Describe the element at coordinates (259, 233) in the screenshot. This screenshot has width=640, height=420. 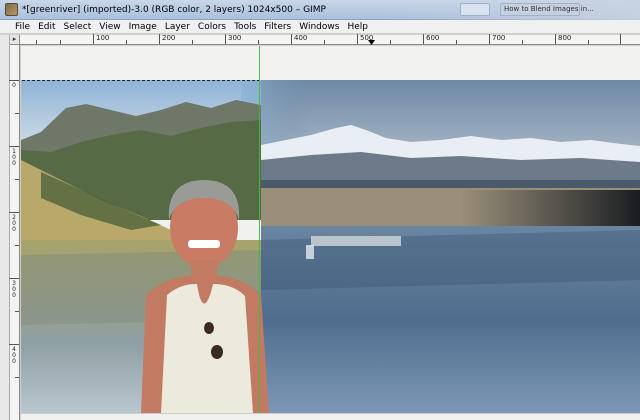
I see `vertical-guide-line` at that location.